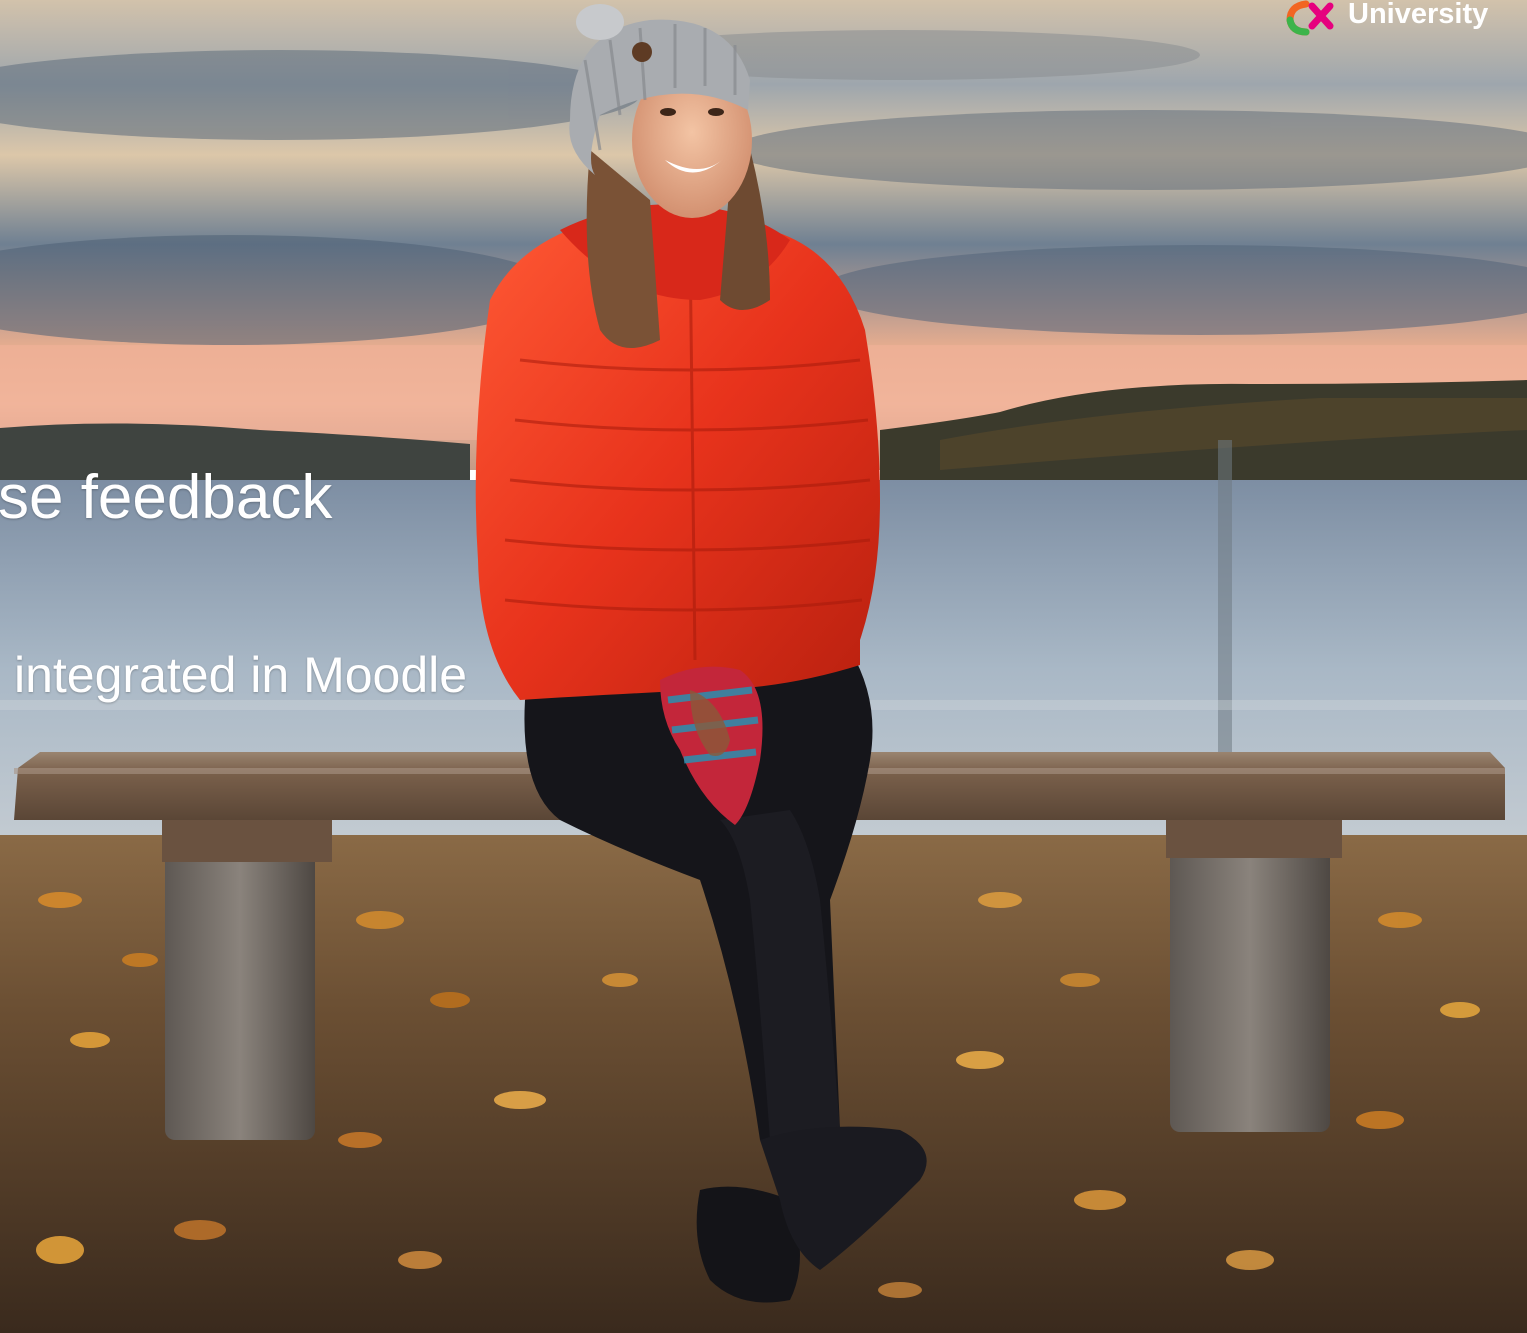 The image size is (1527, 1333). Describe the element at coordinates (1418, 15) in the screenshot. I see `logo-text: University` at that location.